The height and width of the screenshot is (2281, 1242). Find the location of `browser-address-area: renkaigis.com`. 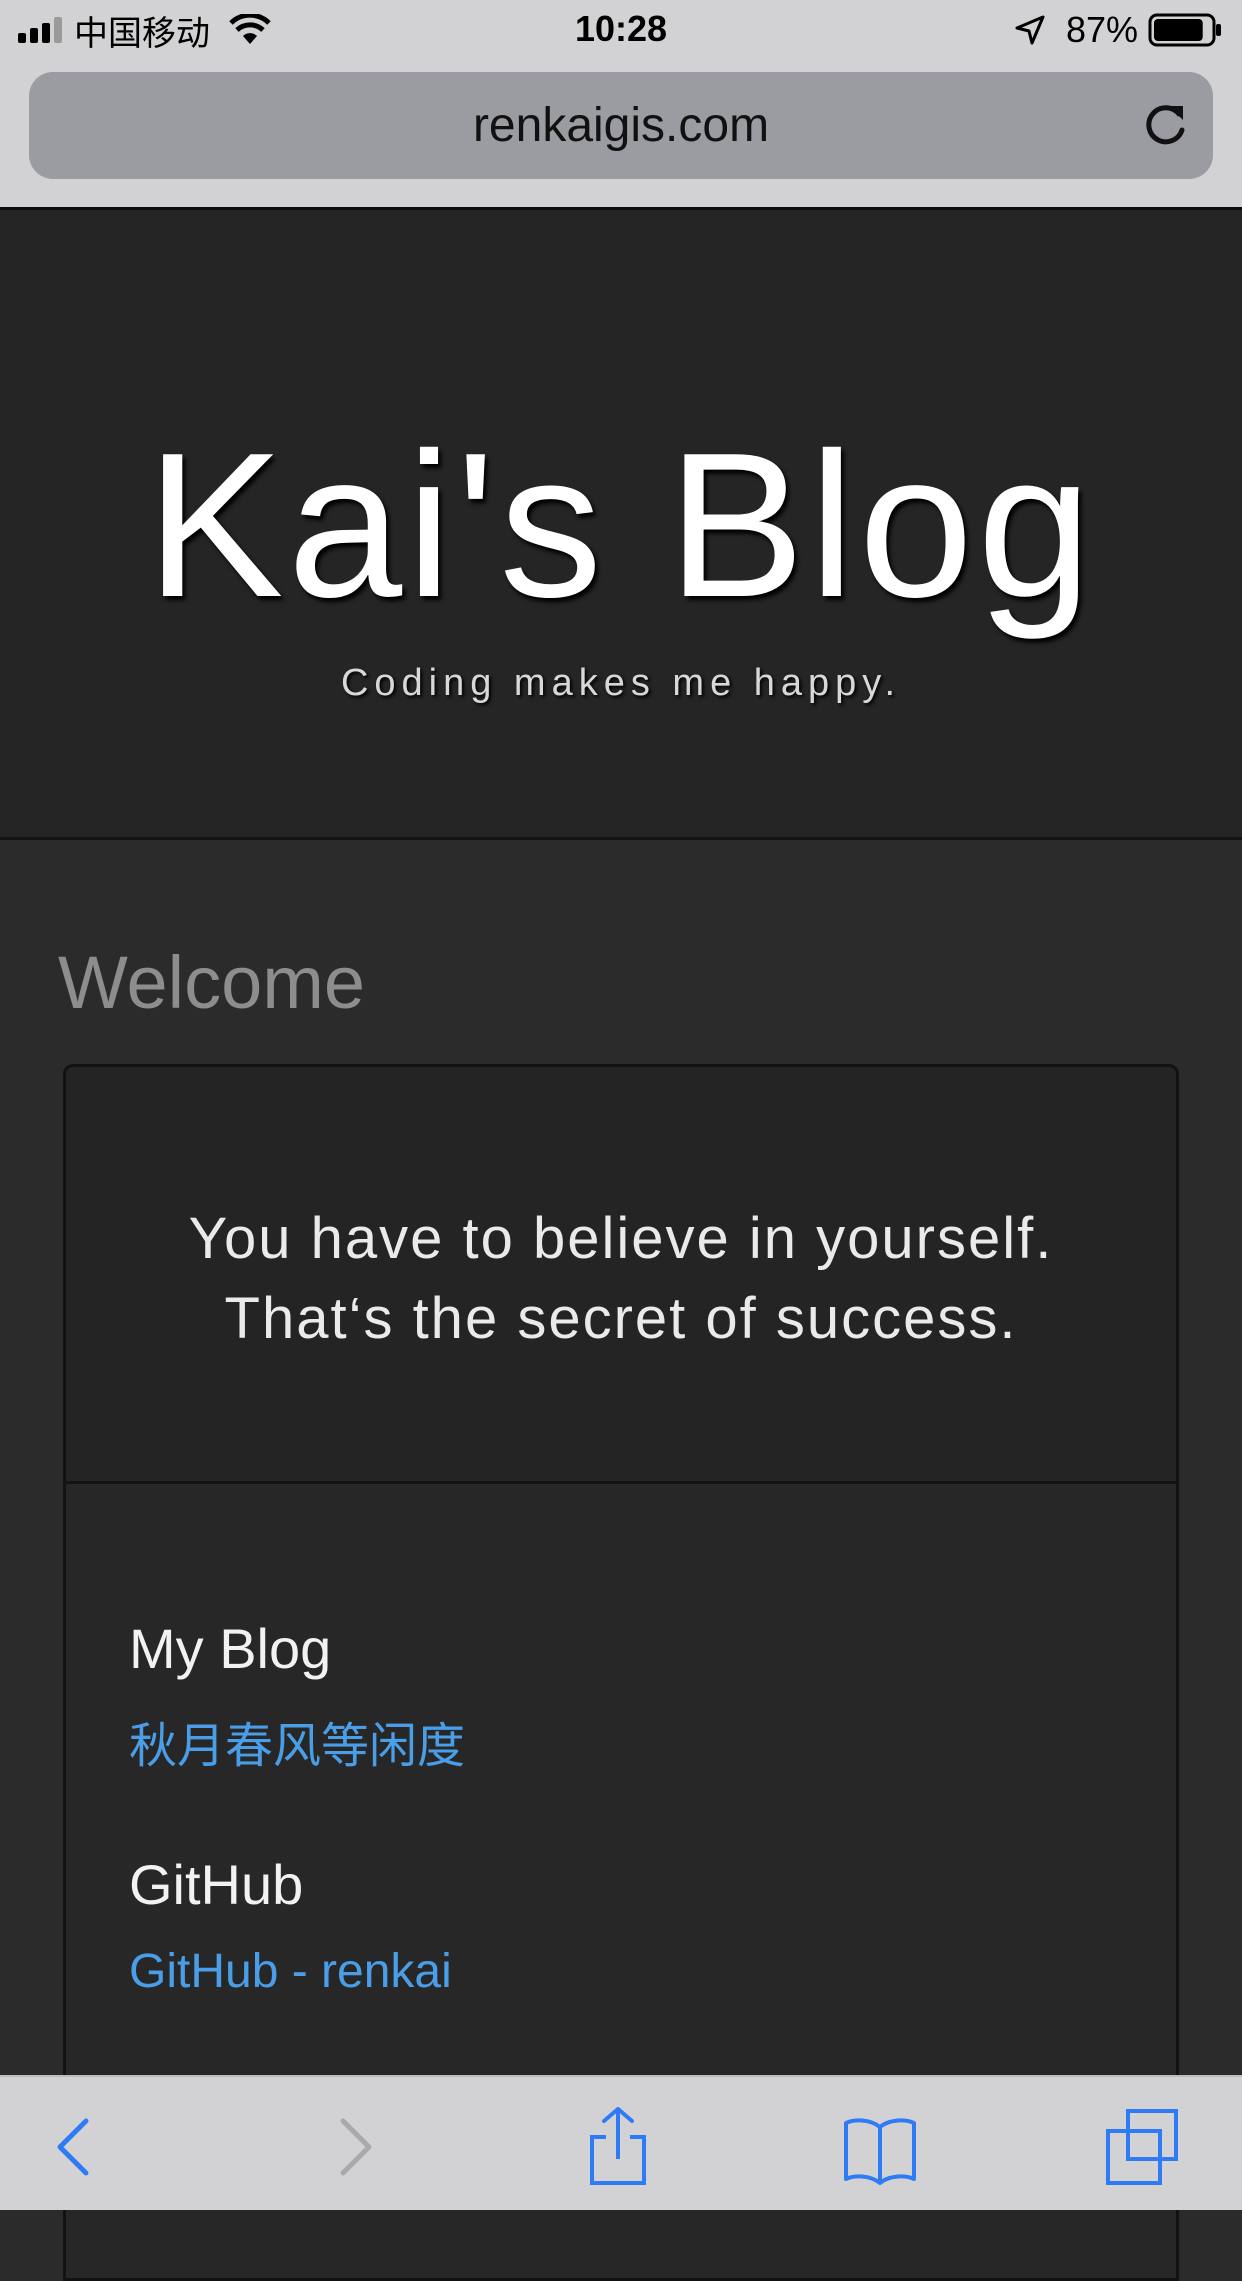

browser-address-area: renkaigis.com is located at coordinates (621, 135).